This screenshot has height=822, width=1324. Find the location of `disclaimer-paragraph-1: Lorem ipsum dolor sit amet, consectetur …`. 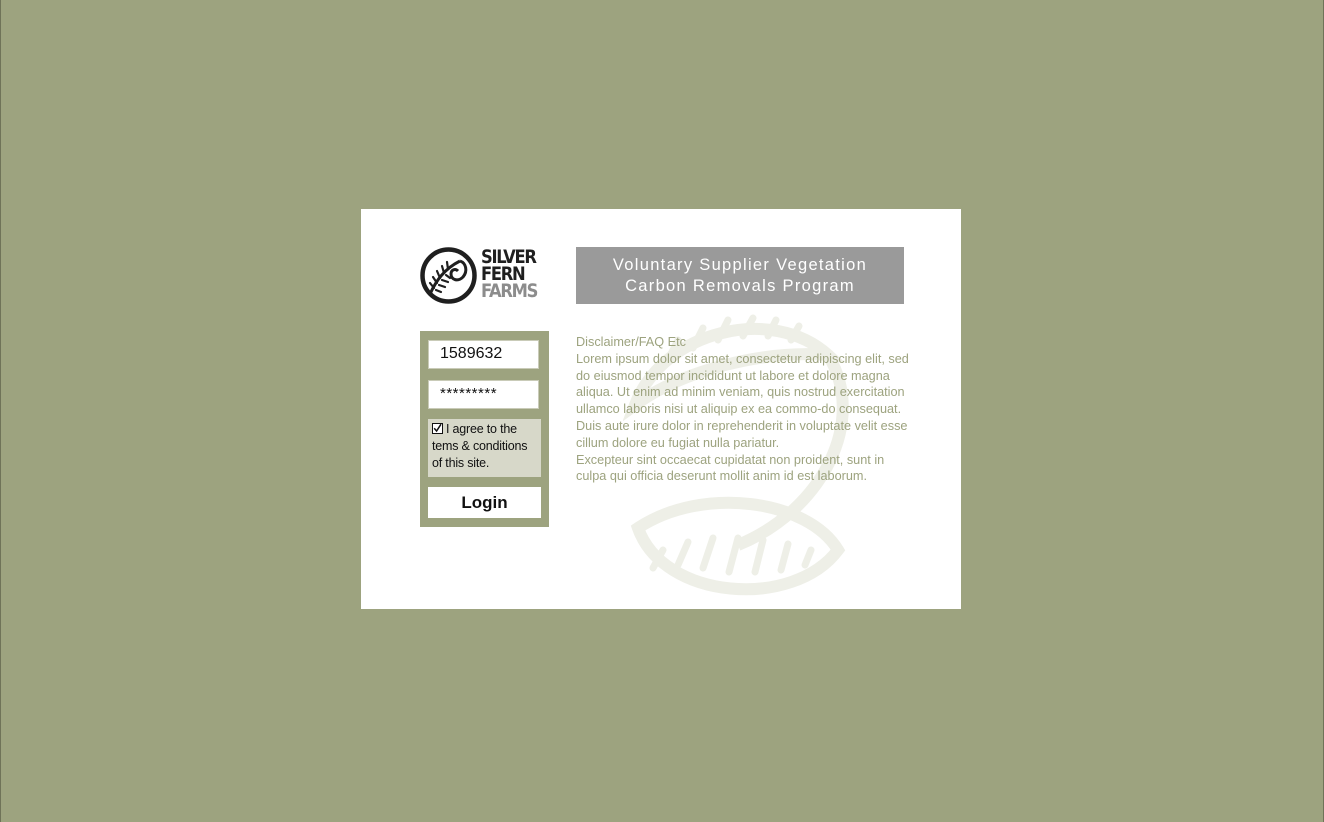

disclaimer-paragraph-1: Lorem ipsum dolor sit amet, consectetur … is located at coordinates (742, 384).